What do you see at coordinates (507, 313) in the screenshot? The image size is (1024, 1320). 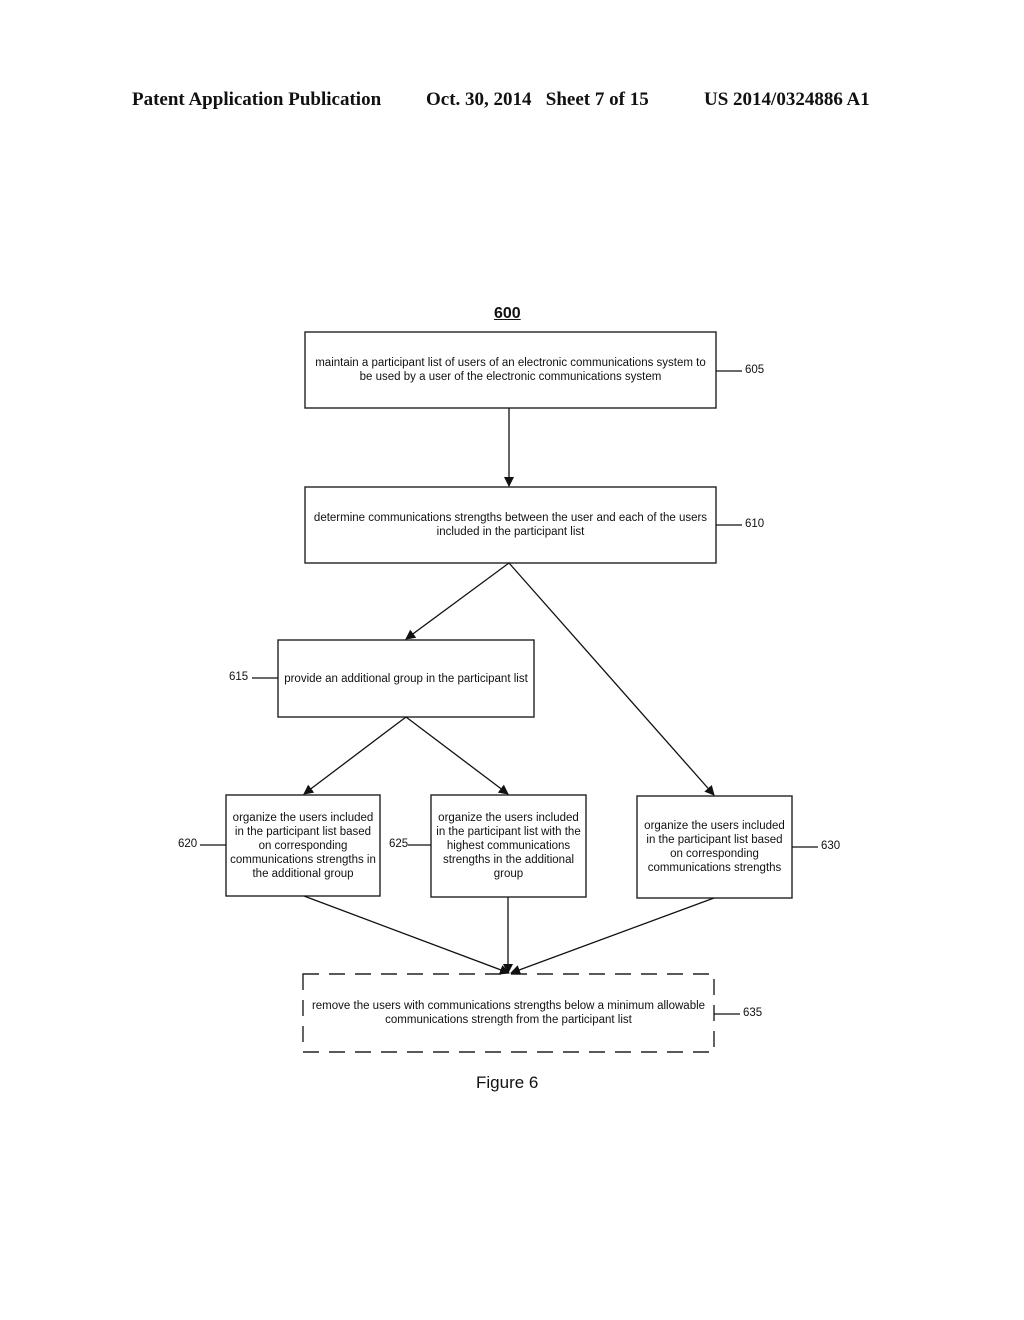 I see `diagram-title: 600` at bounding box center [507, 313].